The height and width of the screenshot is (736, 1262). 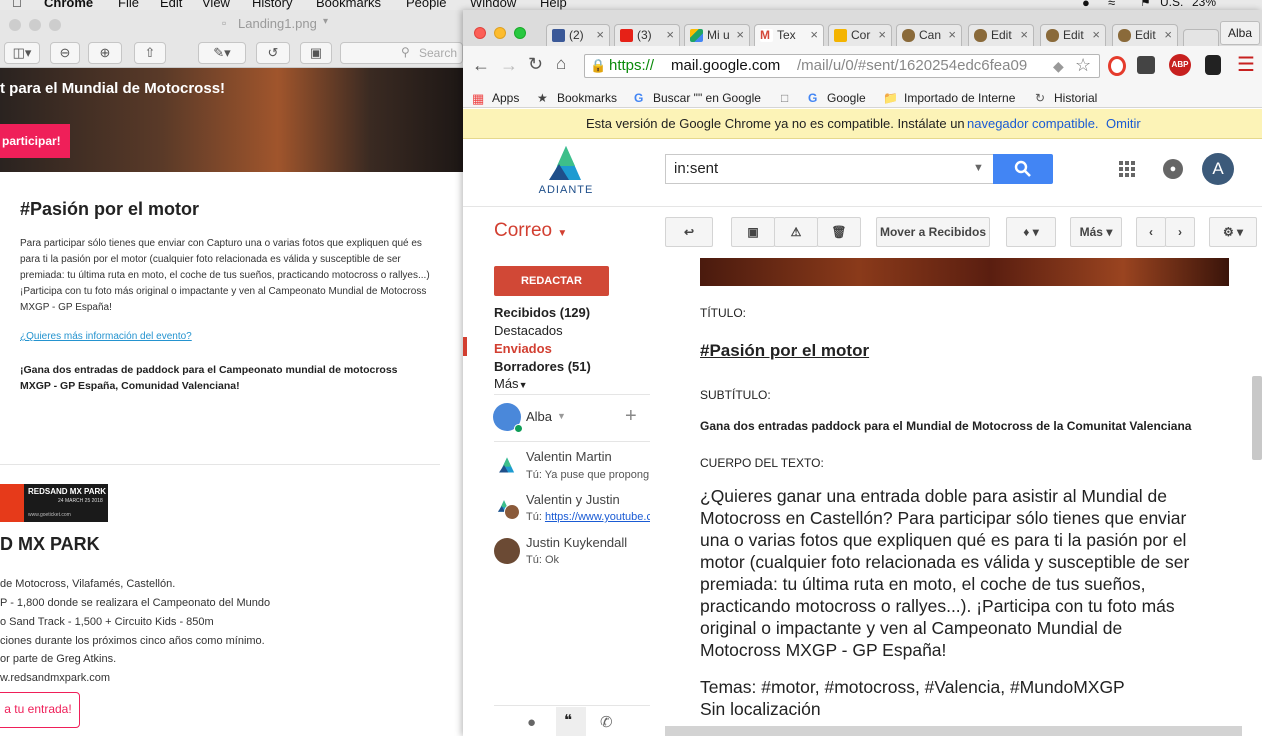 I want to click on owl-extension-icon, so click(x=1213, y=65).